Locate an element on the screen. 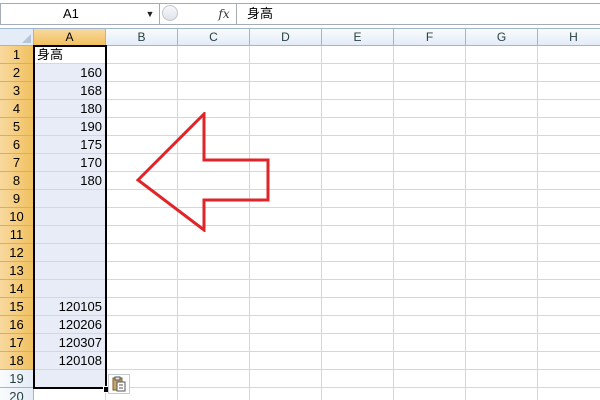 This screenshot has height=400, width=600. row-header-8: 8 is located at coordinates (17, 181).